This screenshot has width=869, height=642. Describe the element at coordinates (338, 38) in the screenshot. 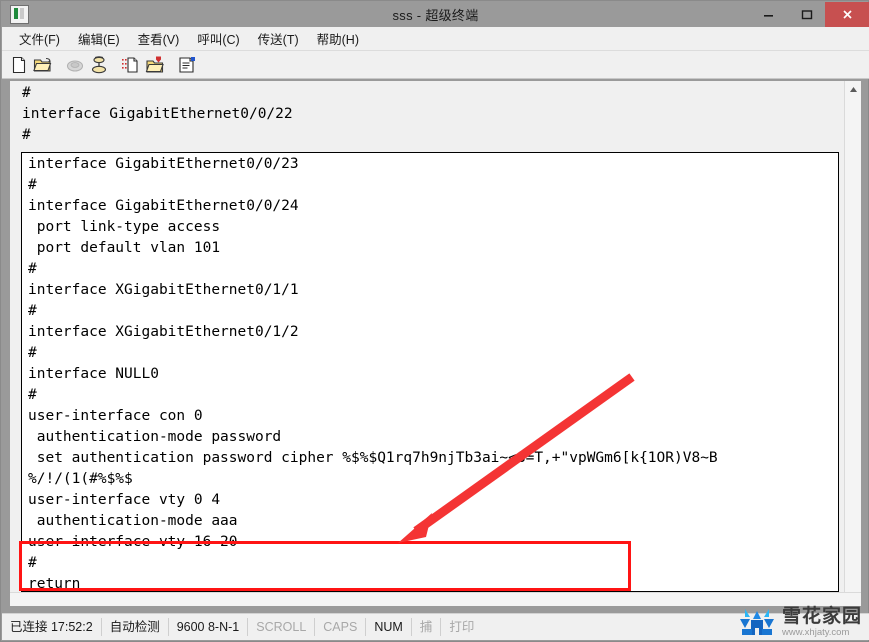

I see `menu-help: 帮助(H)` at that location.